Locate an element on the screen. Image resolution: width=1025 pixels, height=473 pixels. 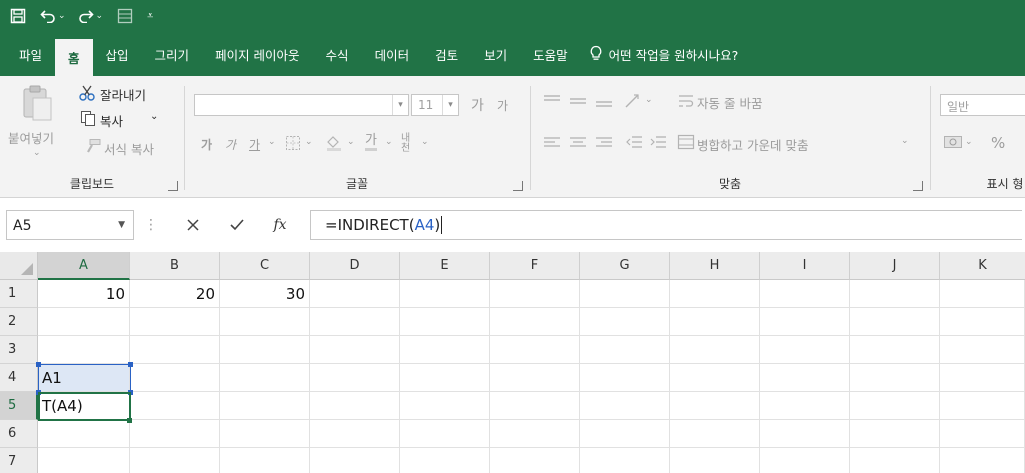
phonetic-dropdown-icon: ⌄ is located at coordinates (425, 142).